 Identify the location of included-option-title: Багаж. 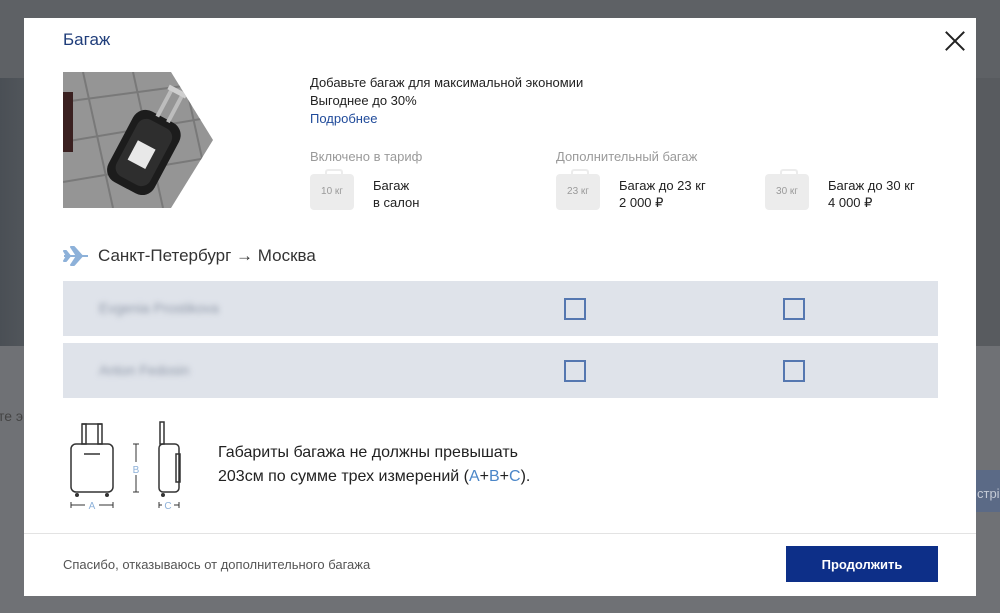
(391, 185).